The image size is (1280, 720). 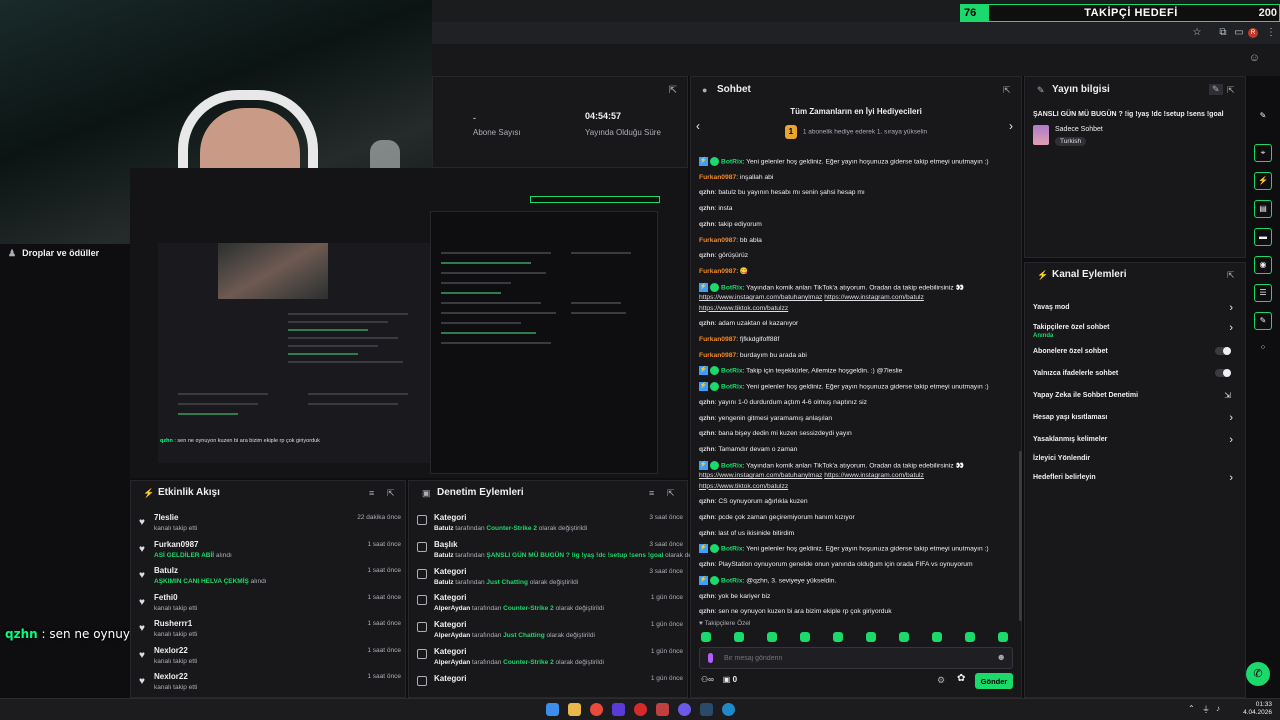 What do you see at coordinates (640, 709) in the screenshot?
I see `opera-icon` at bounding box center [640, 709].